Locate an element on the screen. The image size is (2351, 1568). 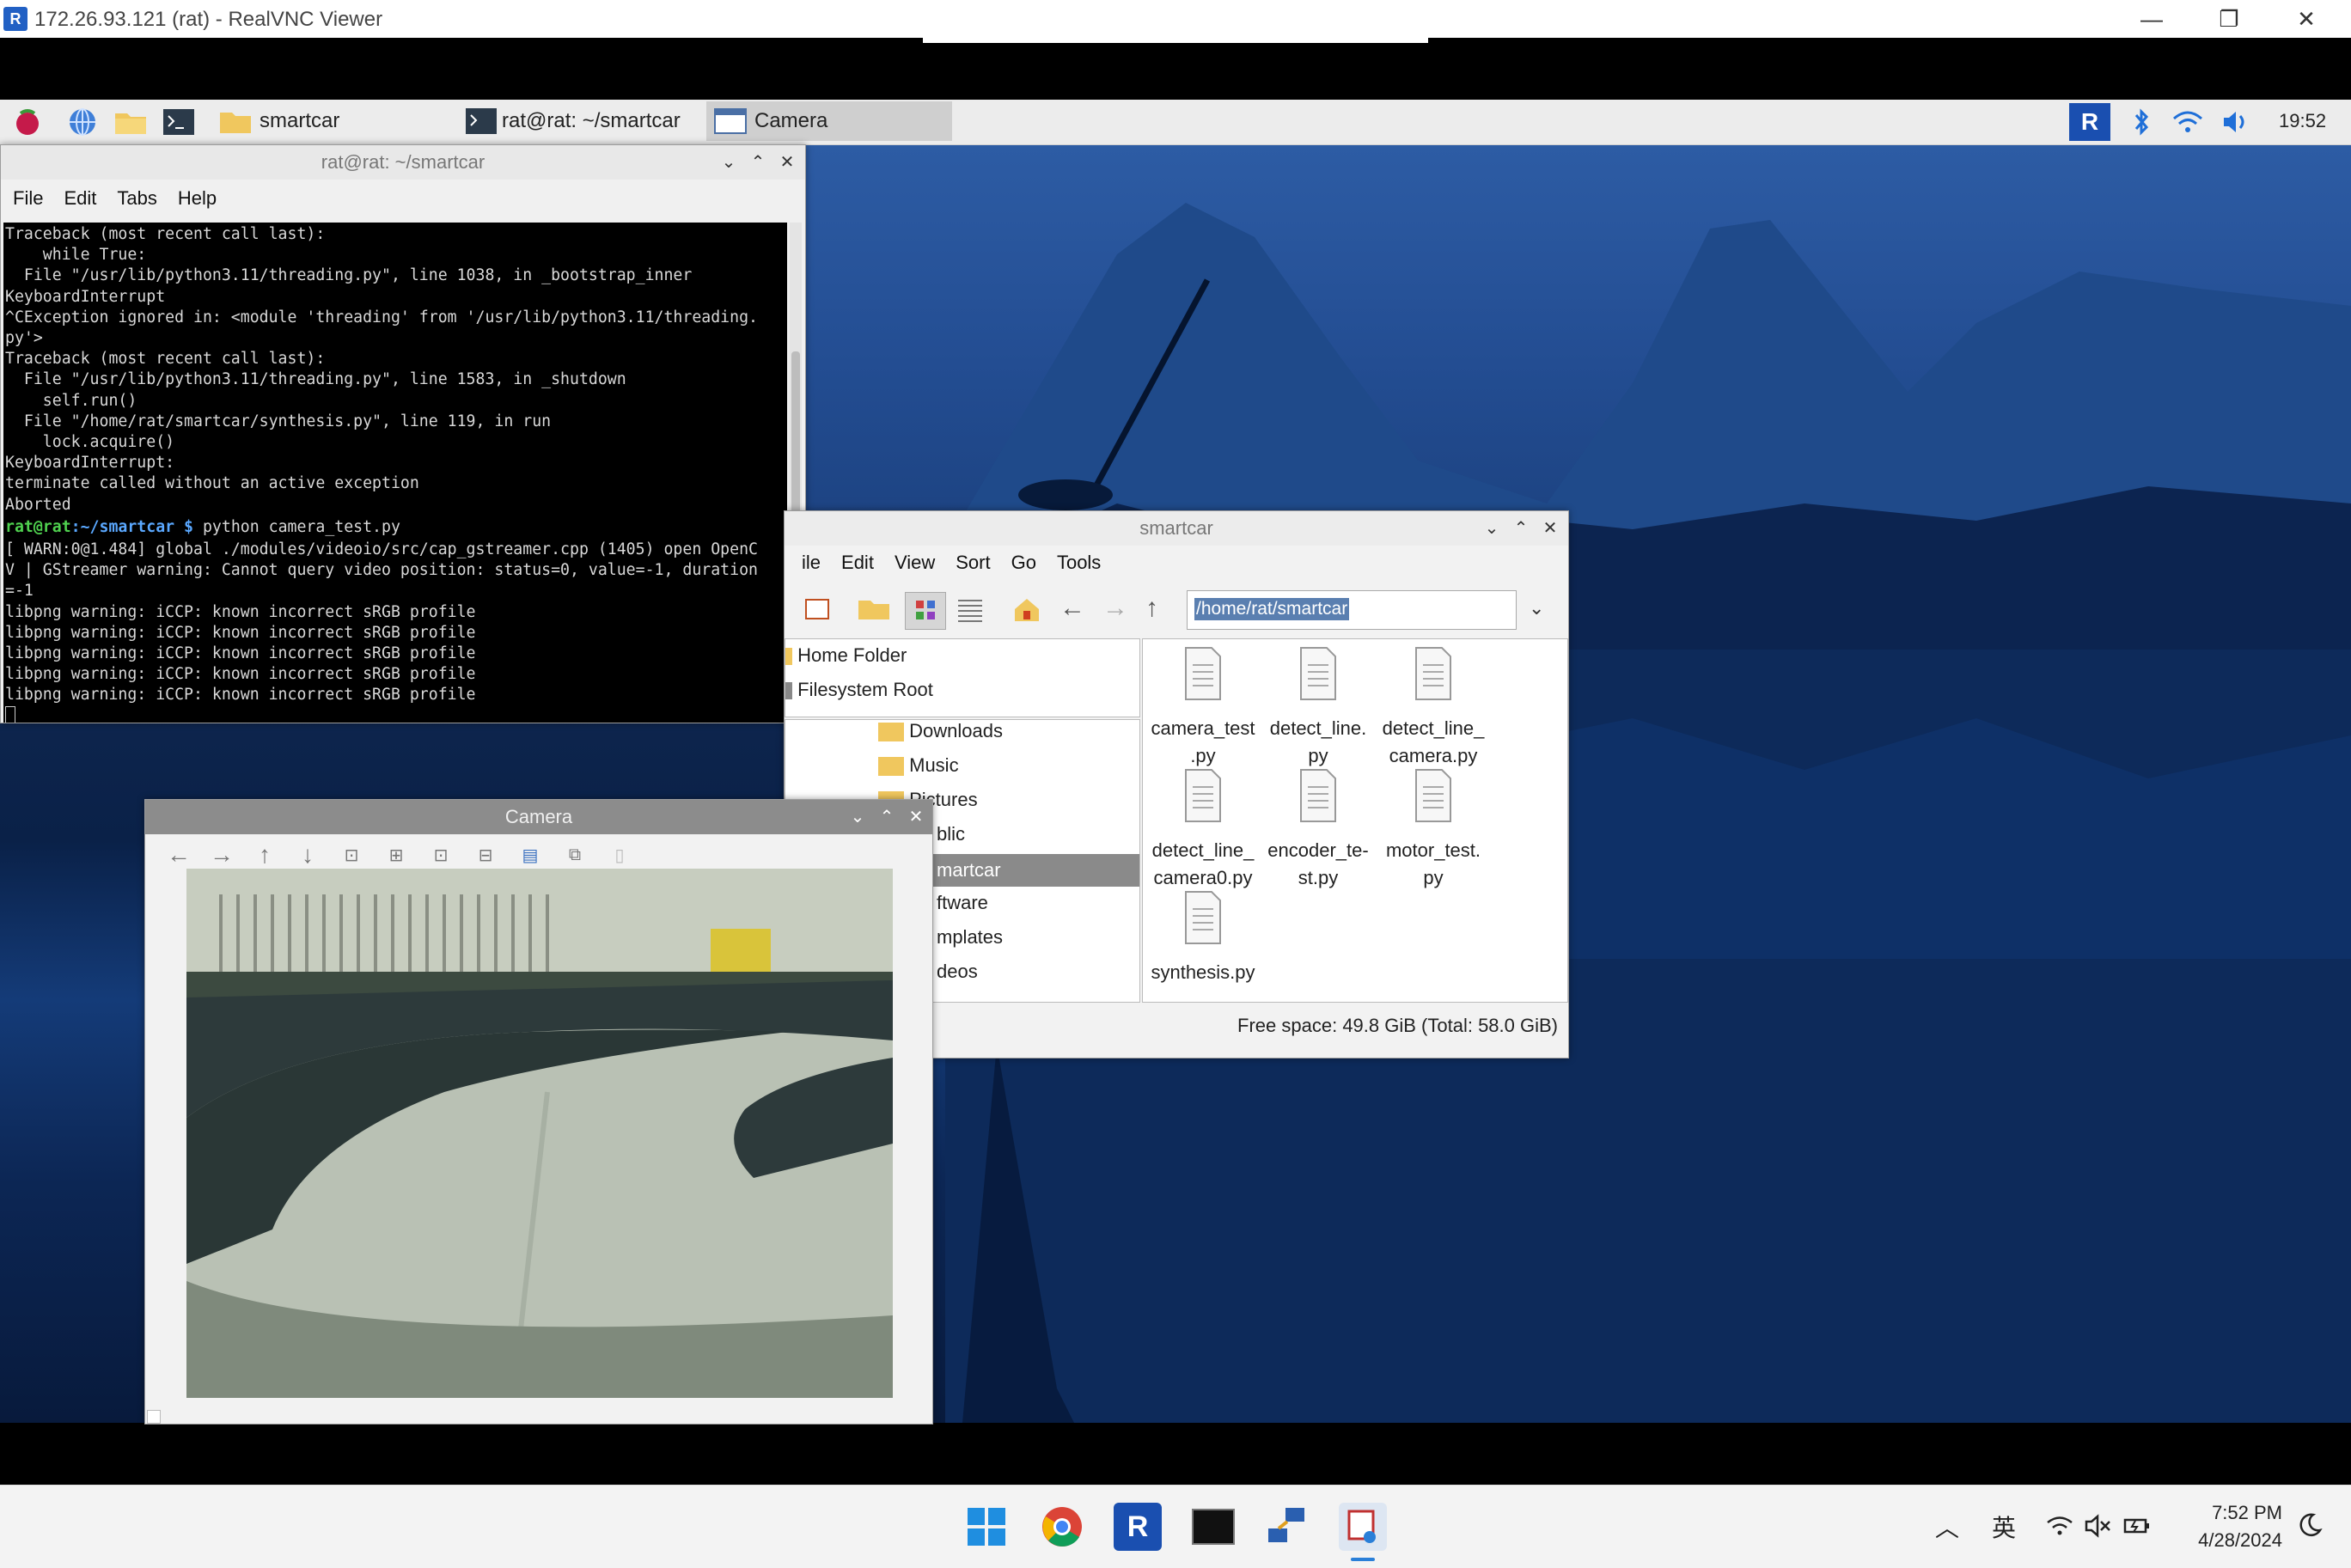
file-item: synthesis.py is located at coordinates (1203, 950).